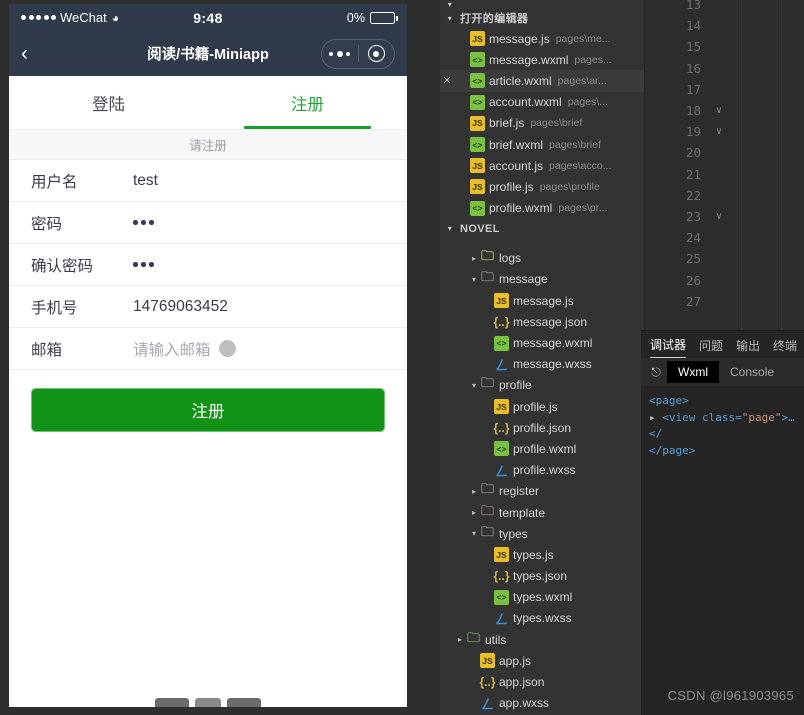 The height and width of the screenshot is (715, 804). I want to click on tree-row: ▾ 🗀 profile, so click(542, 385).